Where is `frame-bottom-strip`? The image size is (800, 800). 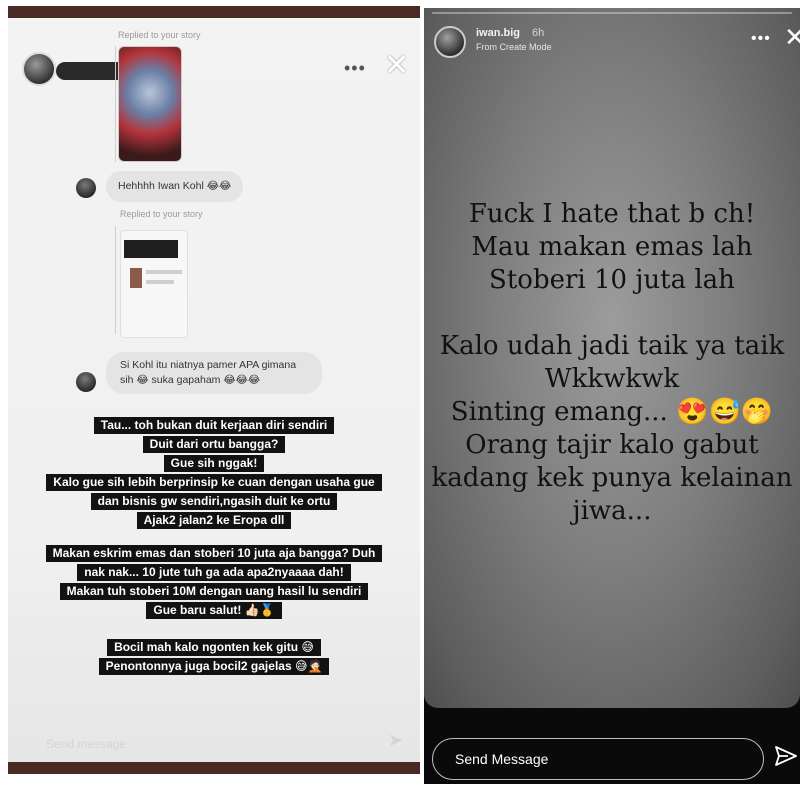 frame-bottom-strip is located at coordinates (214, 768).